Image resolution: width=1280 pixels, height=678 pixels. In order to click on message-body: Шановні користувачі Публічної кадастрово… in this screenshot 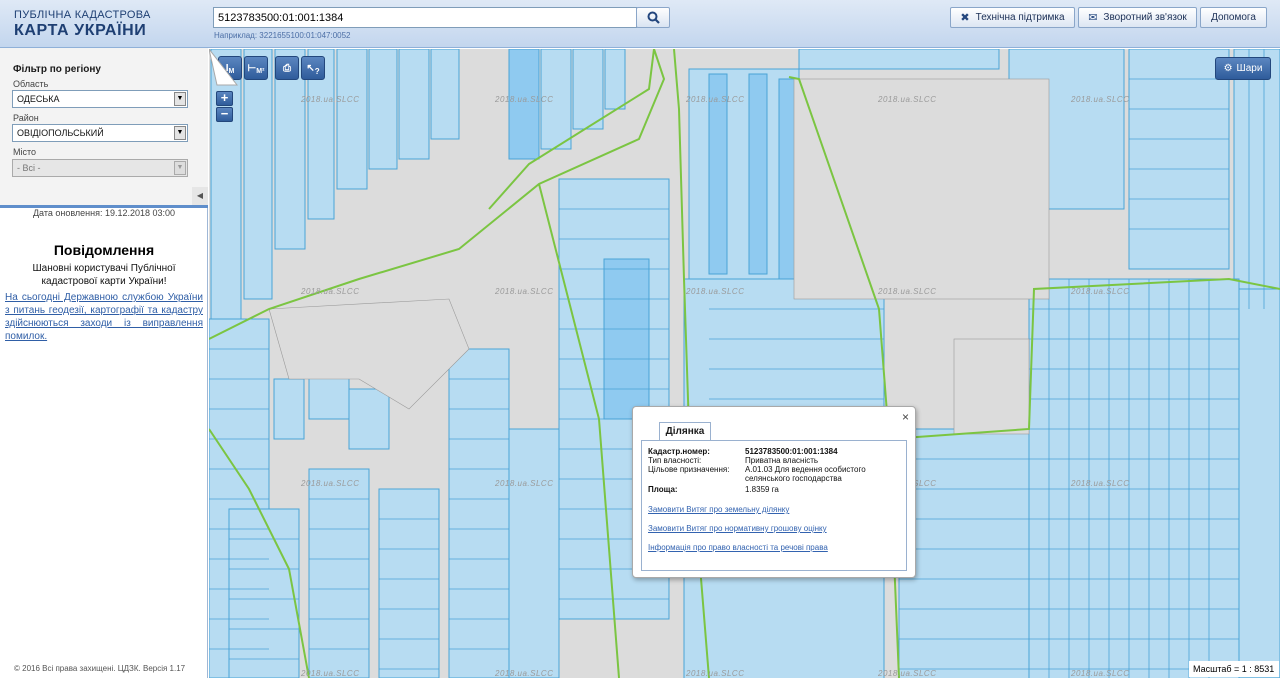, I will do `click(104, 275)`.